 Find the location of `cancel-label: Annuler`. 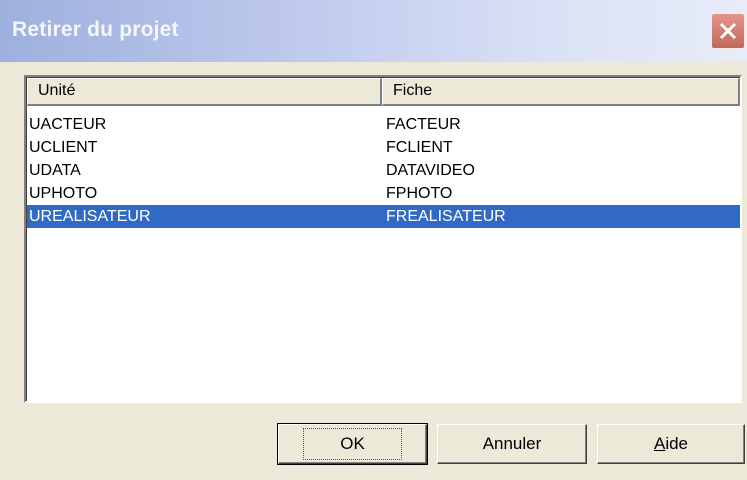

cancel-label: Annuler is located at coordinates (512, 443).